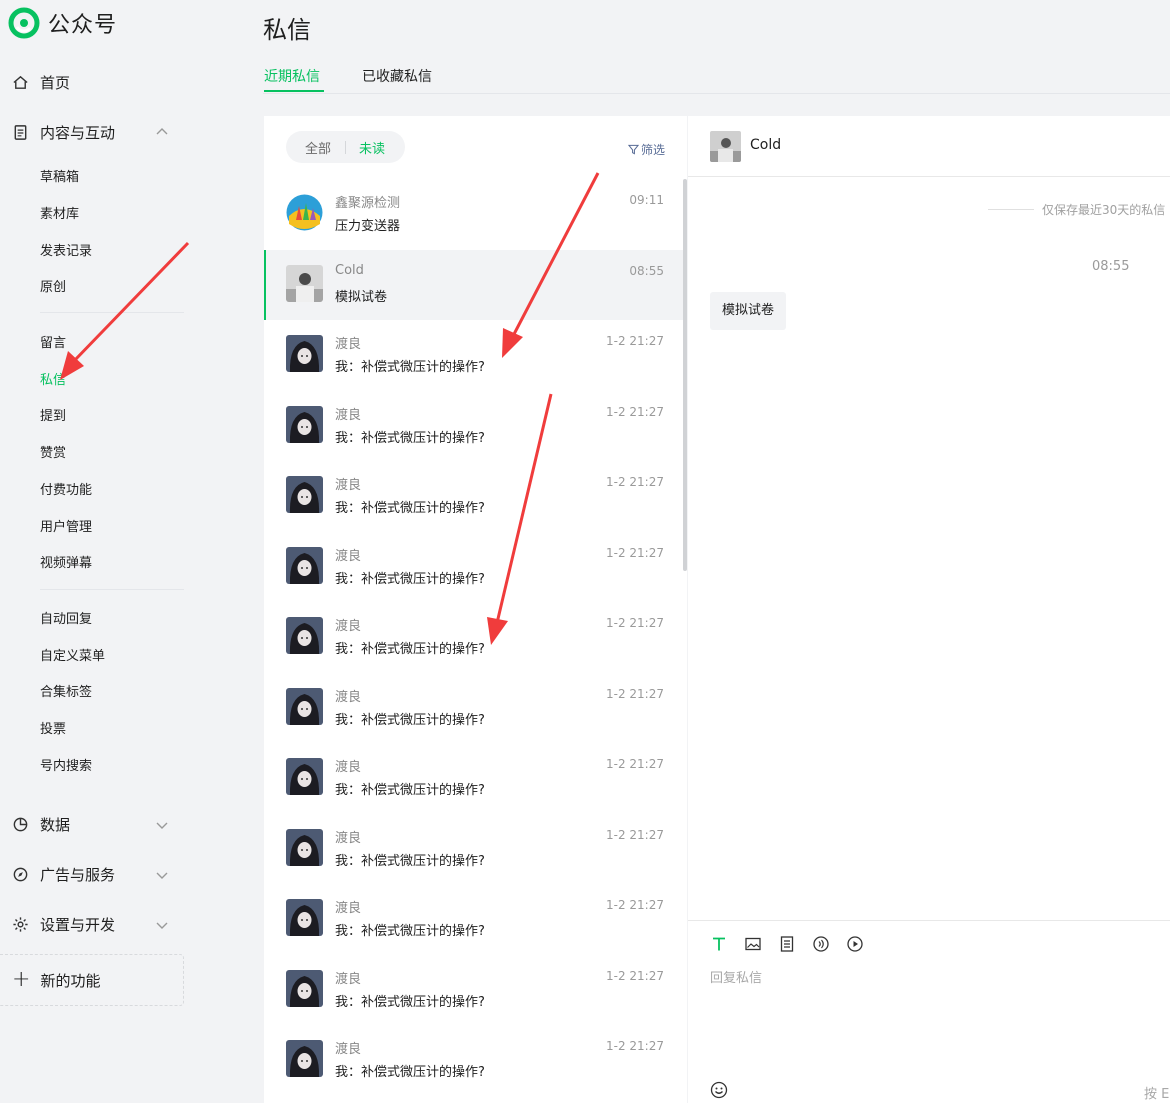  Describe the element at coordinates (646, 149) in the screenshot. I see `filter-button: 筛选` at that location.